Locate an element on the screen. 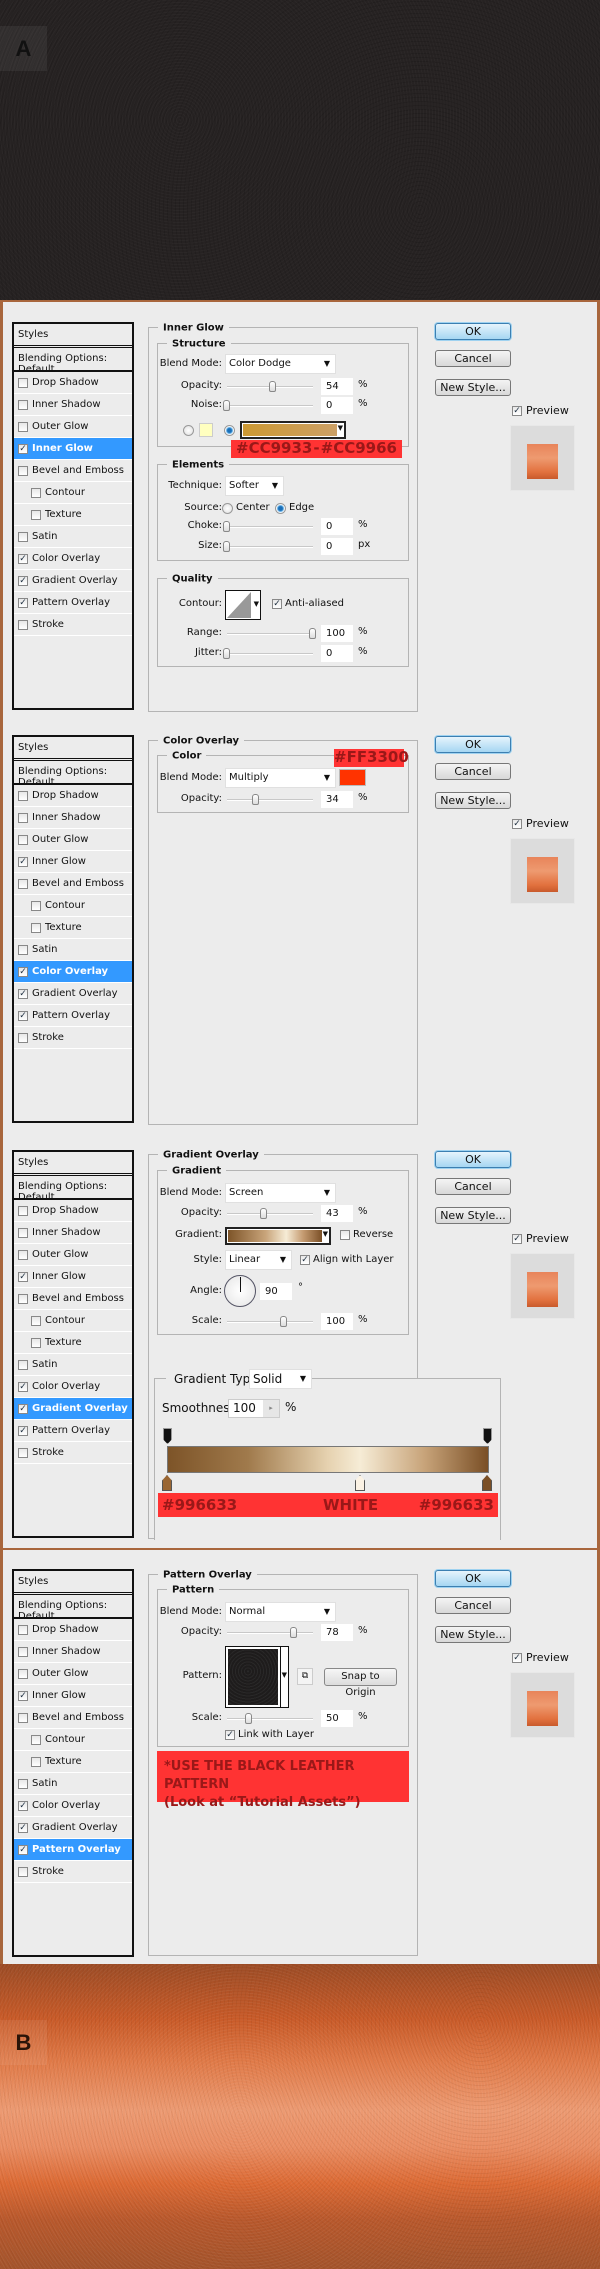 The image size is (600, 2269). scale-input: 50 is located at coordinates (337, 1718).